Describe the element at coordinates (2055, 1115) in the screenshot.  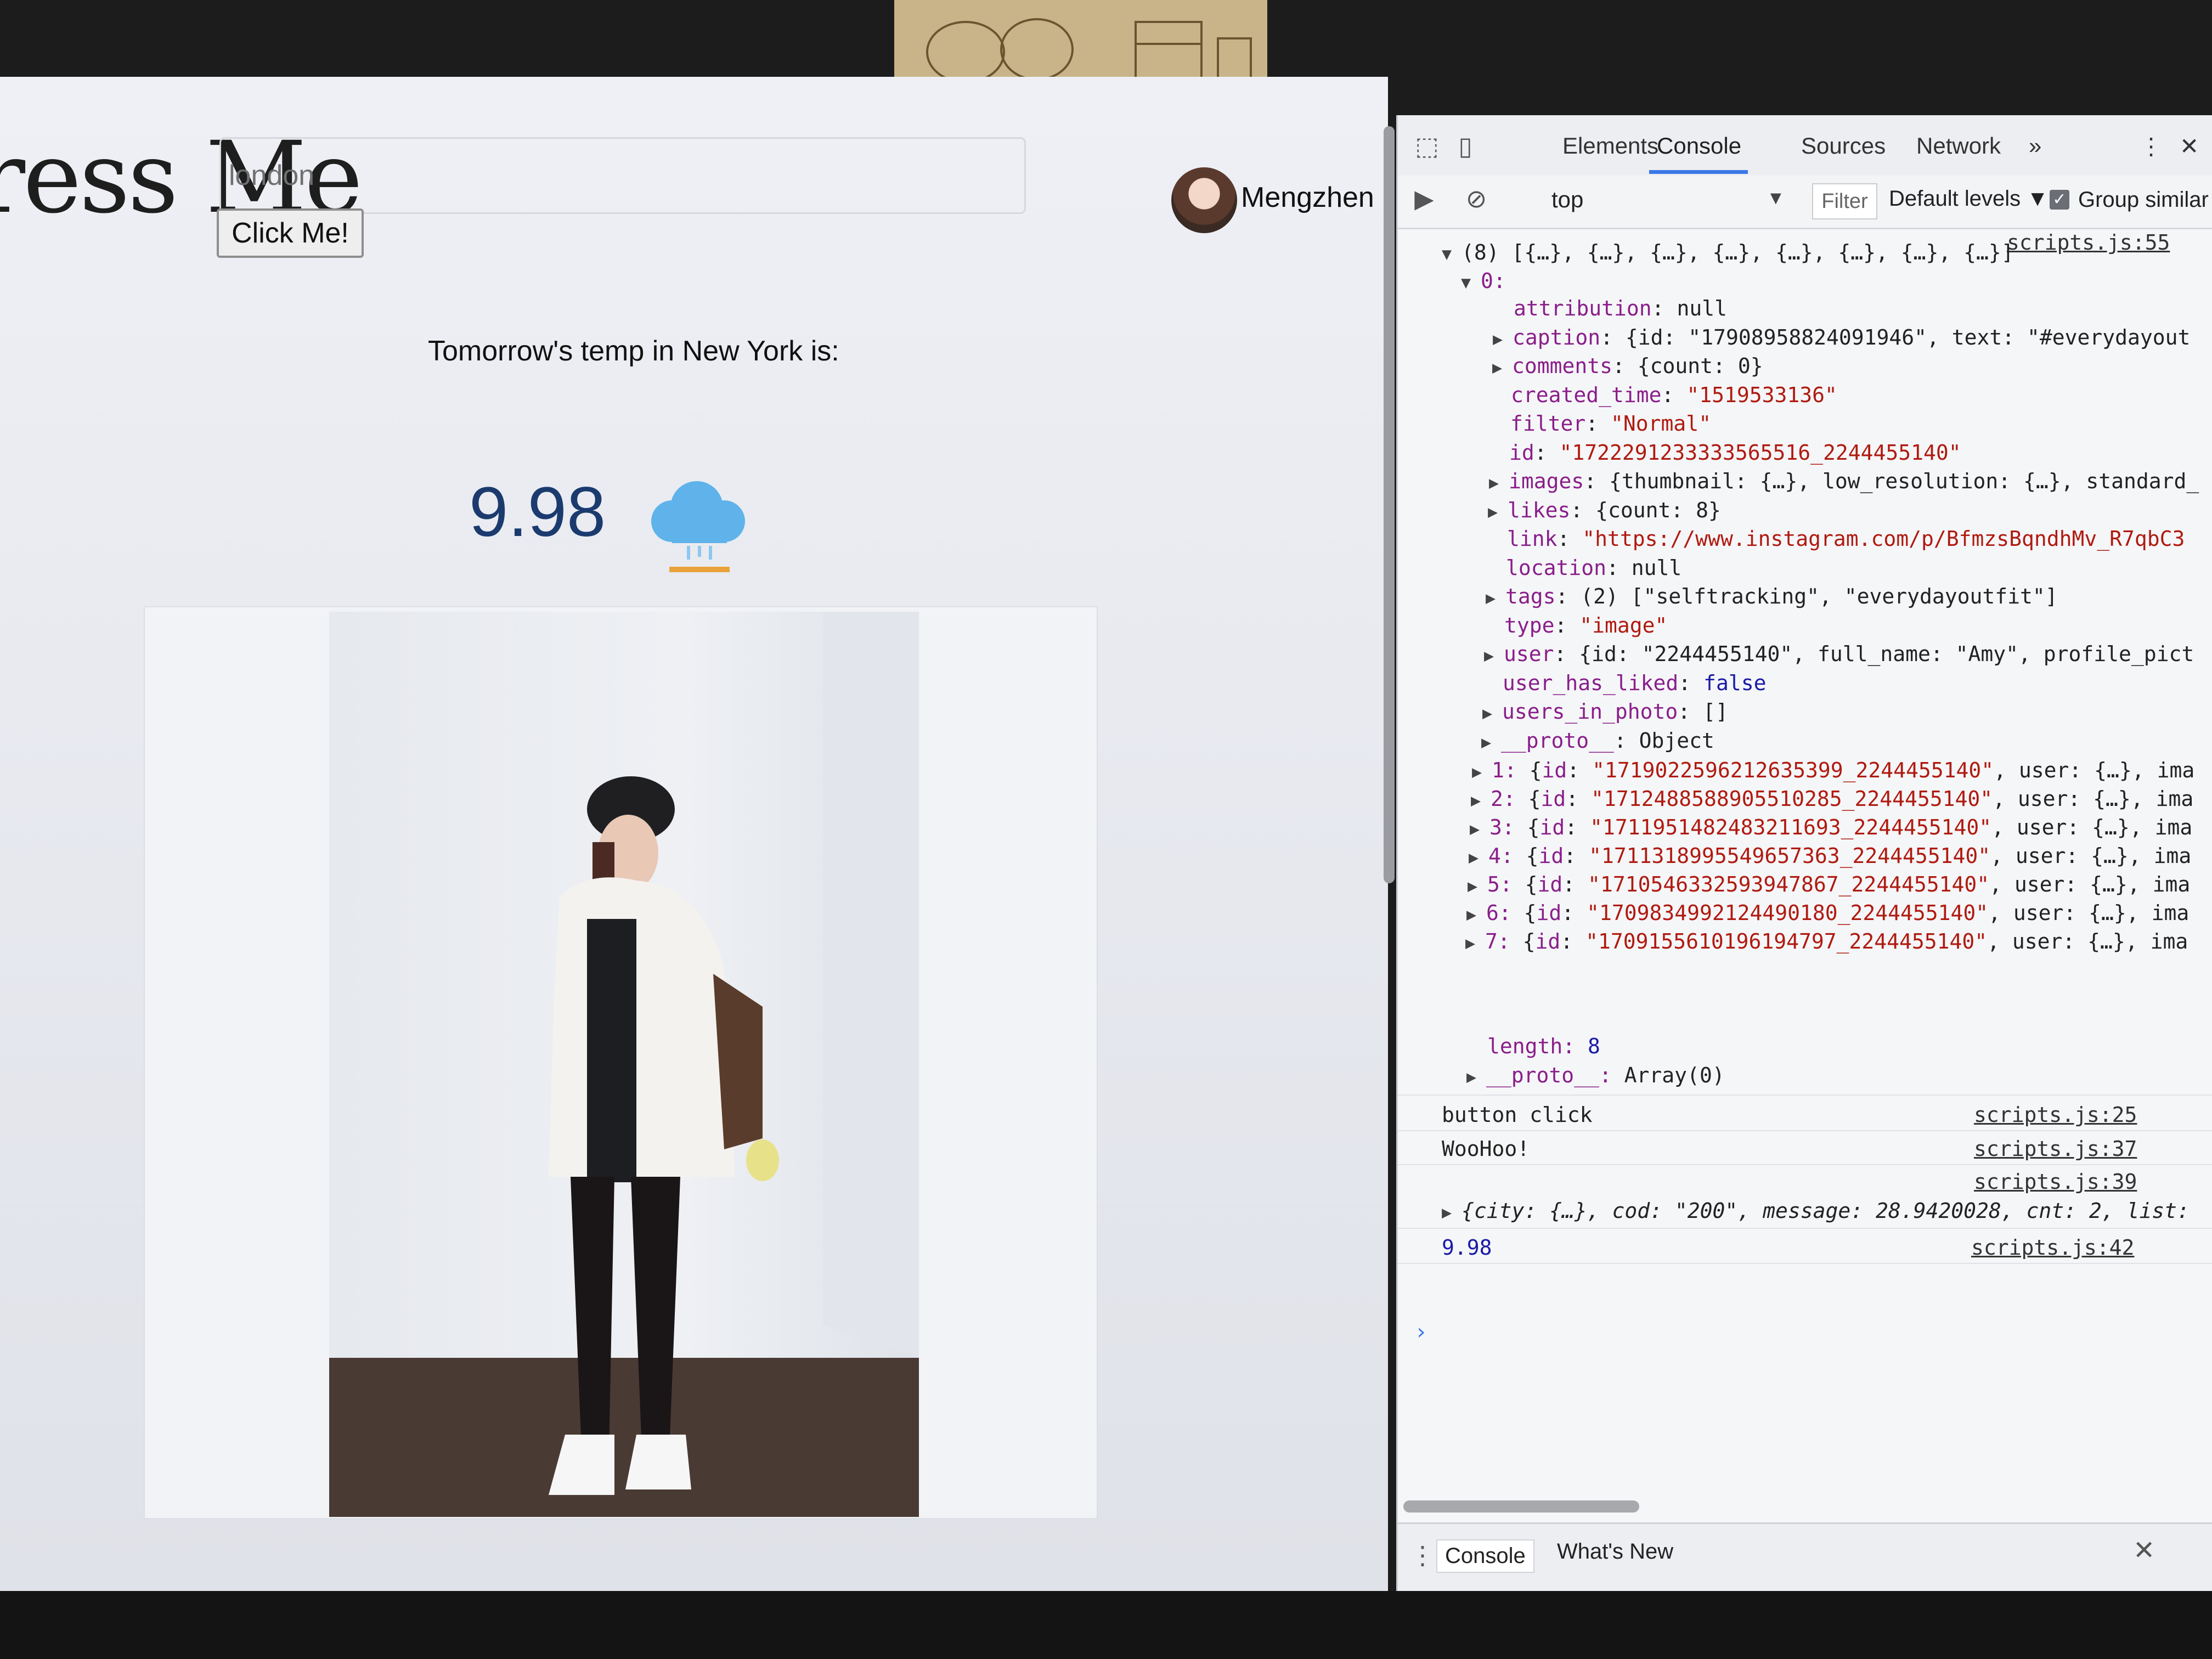
I see `source-link: scripts.js:25` at that location.